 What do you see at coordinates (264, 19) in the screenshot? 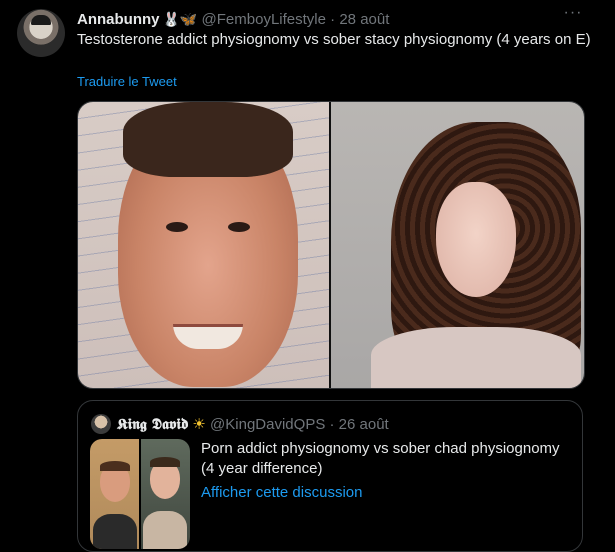
I see `author-handle: @FemboyLifestyle` at bounding box center [264, 19].